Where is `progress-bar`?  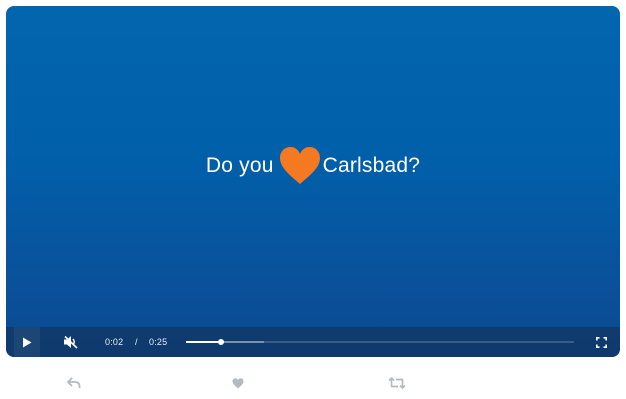
progress-bar is located at coordinates (380, 342).